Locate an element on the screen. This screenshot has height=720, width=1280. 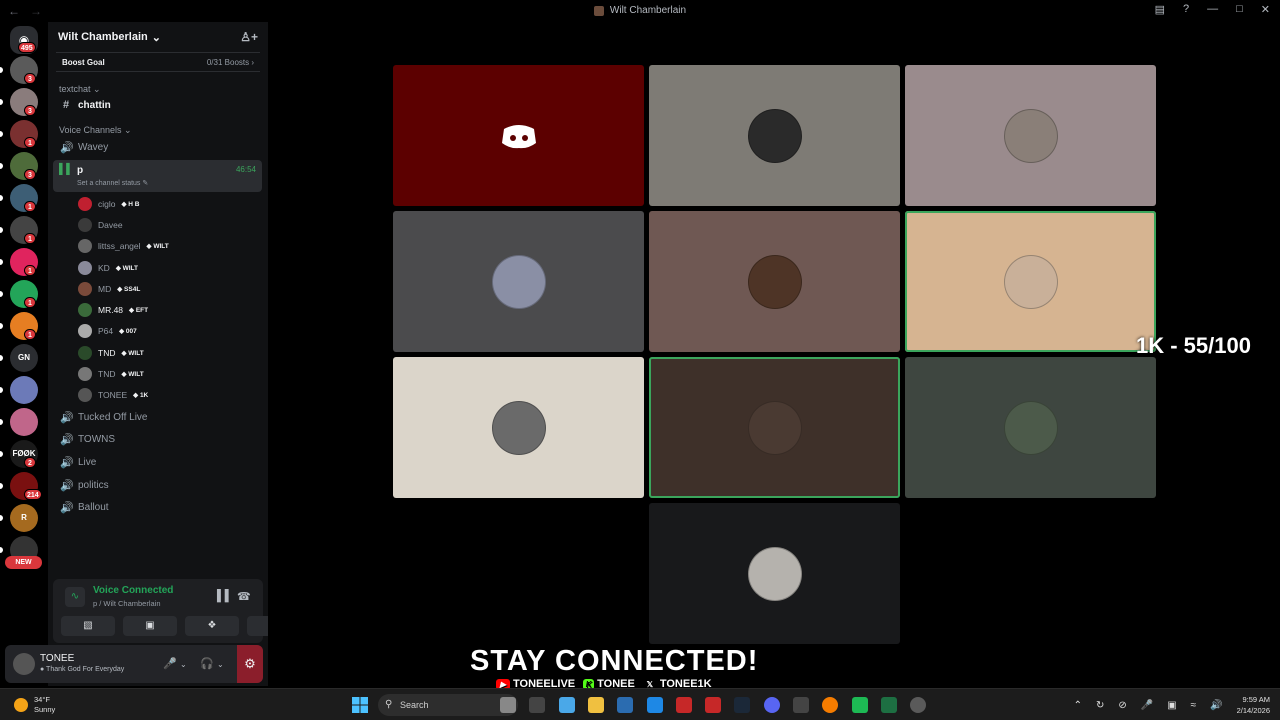
guild-tag: ◆ 1K is located at coordinates (141, 396).